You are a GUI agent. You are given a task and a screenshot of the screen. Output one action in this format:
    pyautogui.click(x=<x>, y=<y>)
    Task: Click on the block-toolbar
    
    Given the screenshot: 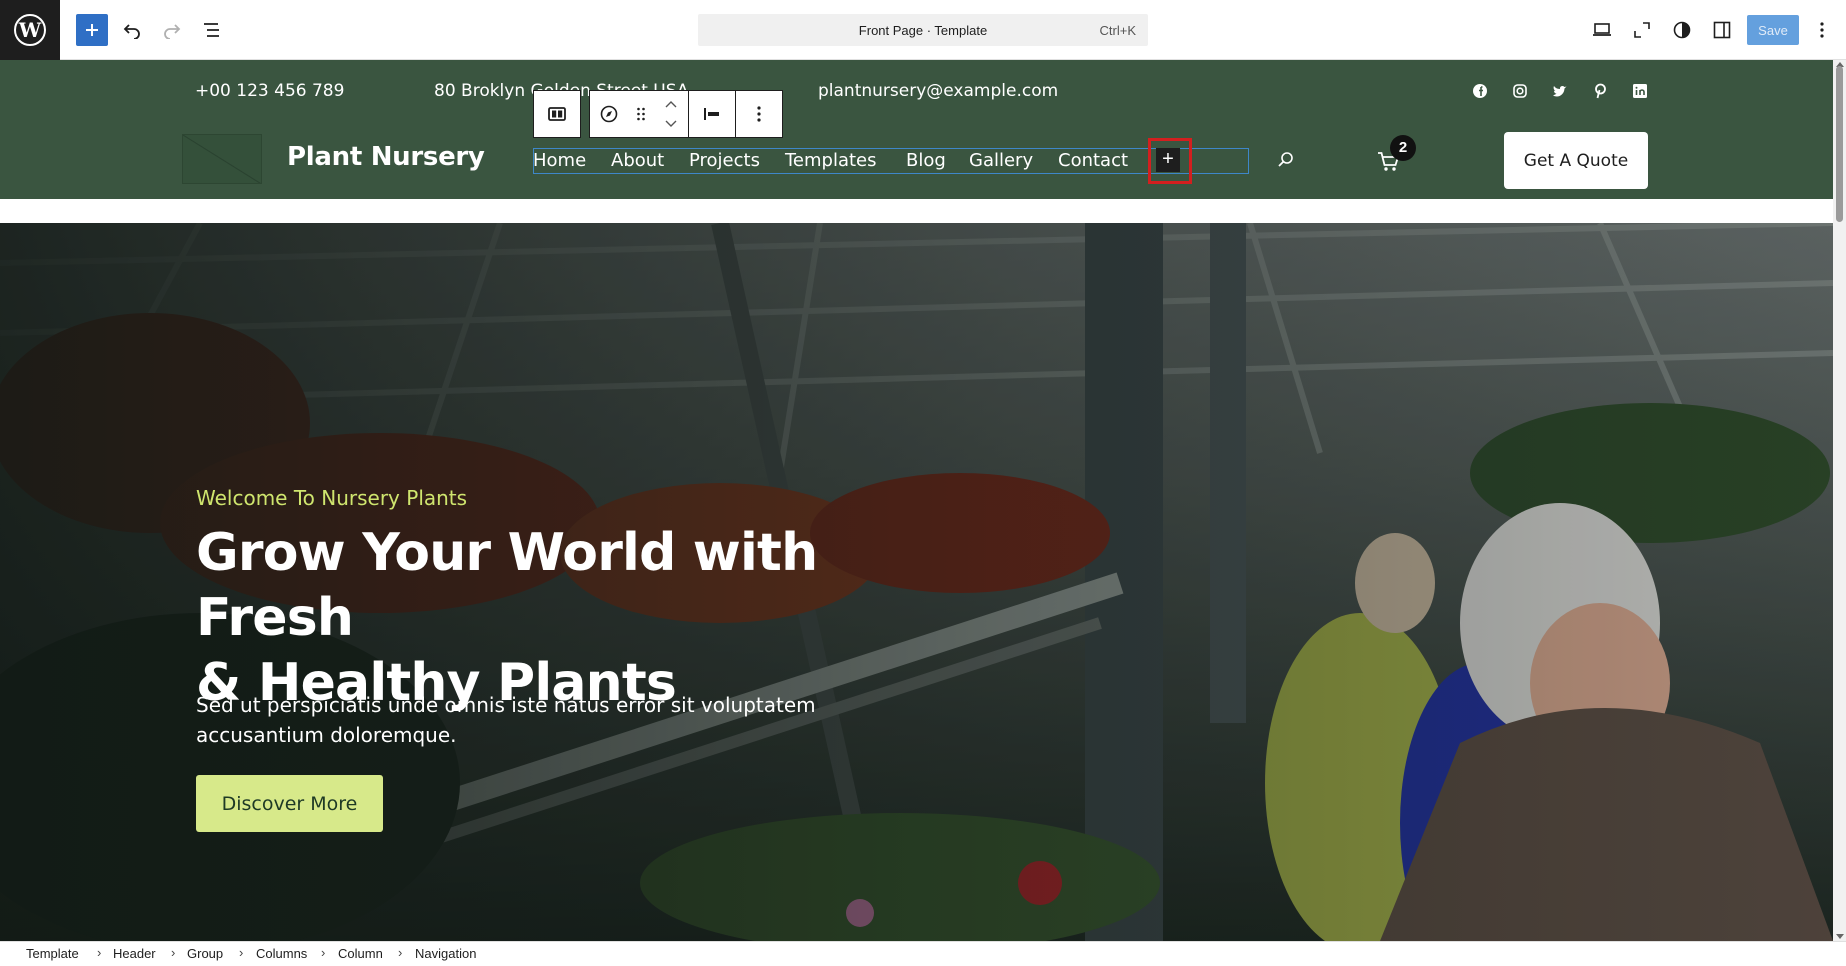 What is the action you would take?
    pyautogui.click(x=662, y=114)
    